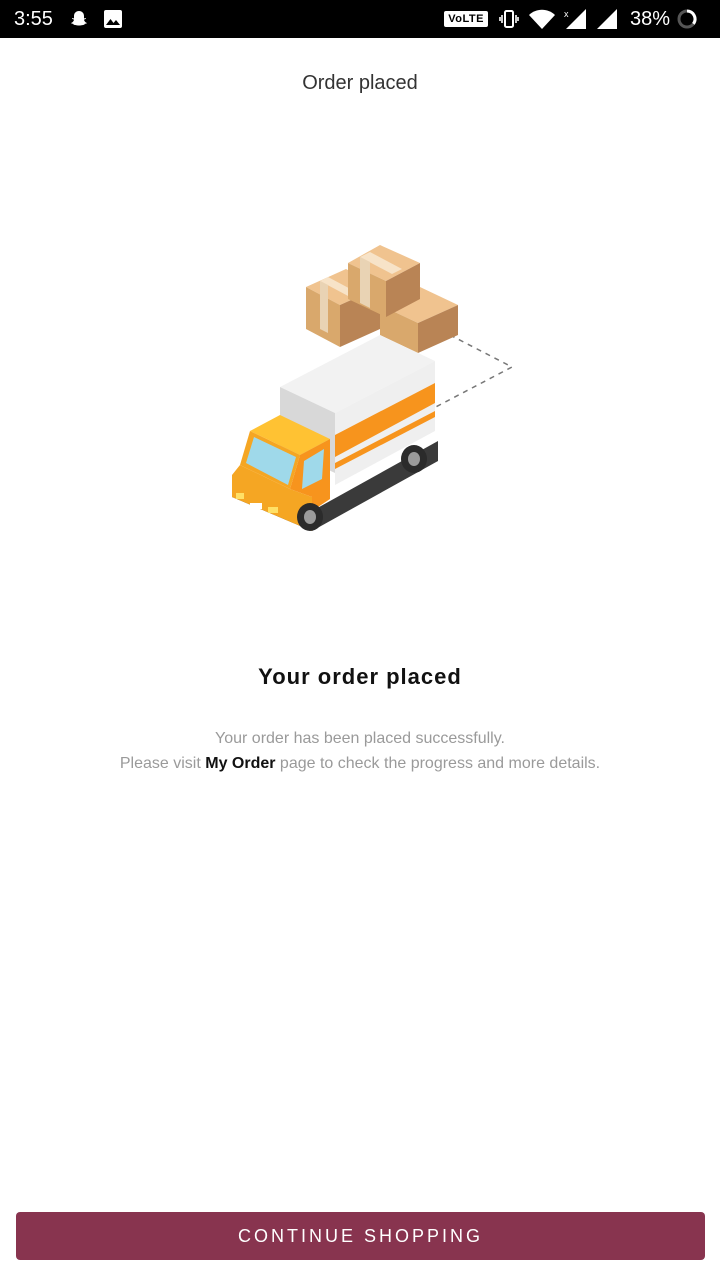  Describe the element at coordinates (466, 19) in the screenshot. I see `volte-badge: VoLTE` at that location.